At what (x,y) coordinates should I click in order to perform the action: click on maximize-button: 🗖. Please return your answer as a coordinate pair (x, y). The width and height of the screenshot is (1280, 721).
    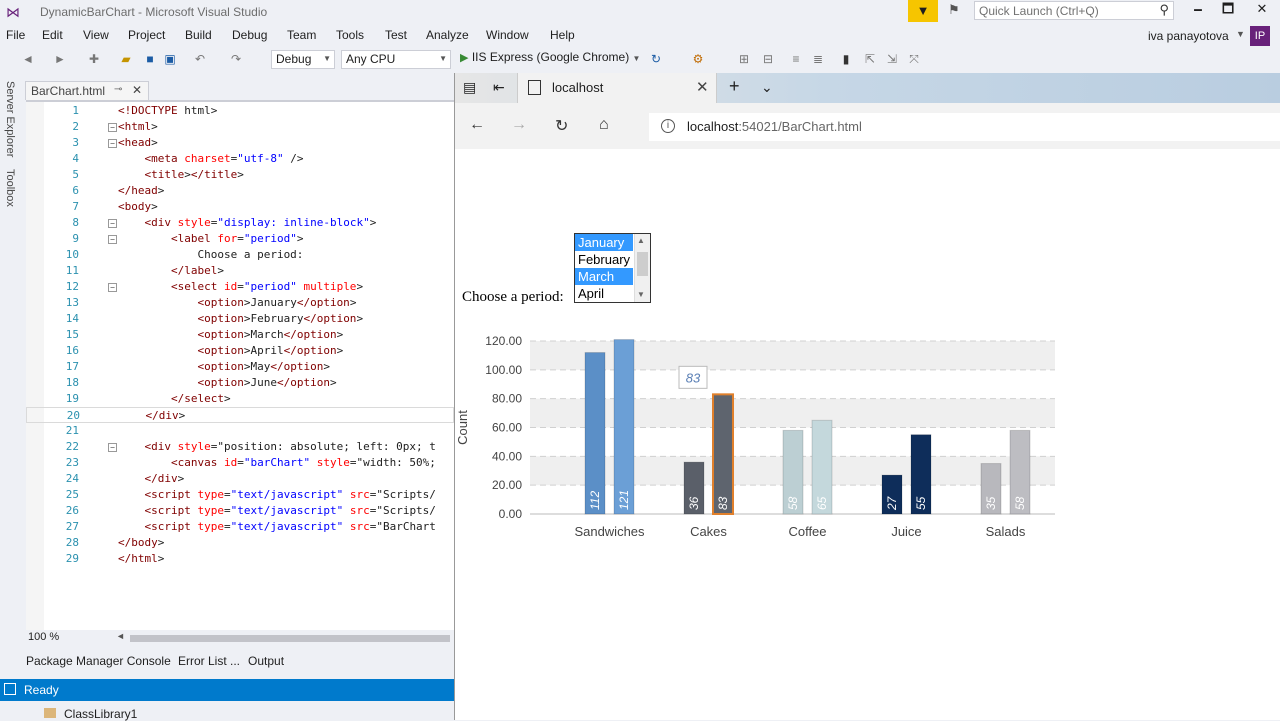
    Looking at the image, I should click on (1228, 10).